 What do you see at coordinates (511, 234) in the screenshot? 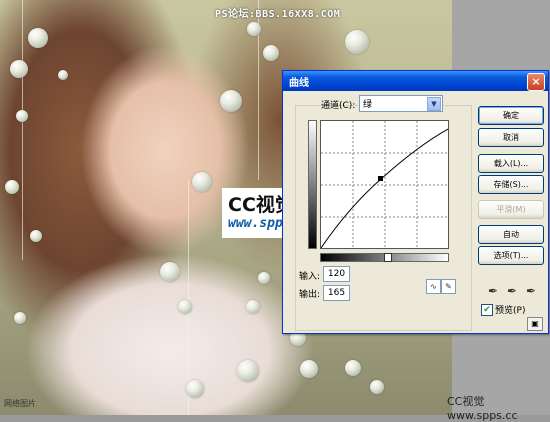
I see `auto-button: 自动` at bounding box center [511, 234].